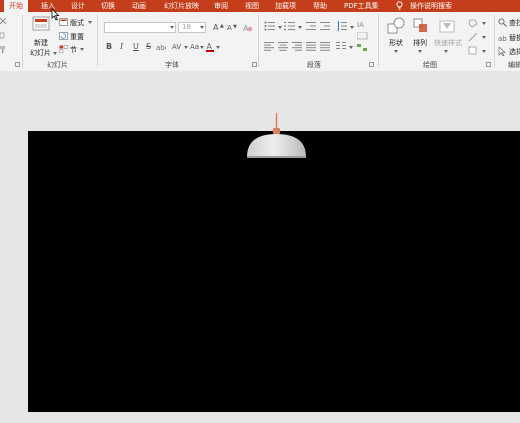 Image resolution: width=520 pixels, height=423 pixels. What do you see at coordinates (108, 6) in the screenshot?
I see `tab-transitions: 切换` at bounding box center [108, 6].